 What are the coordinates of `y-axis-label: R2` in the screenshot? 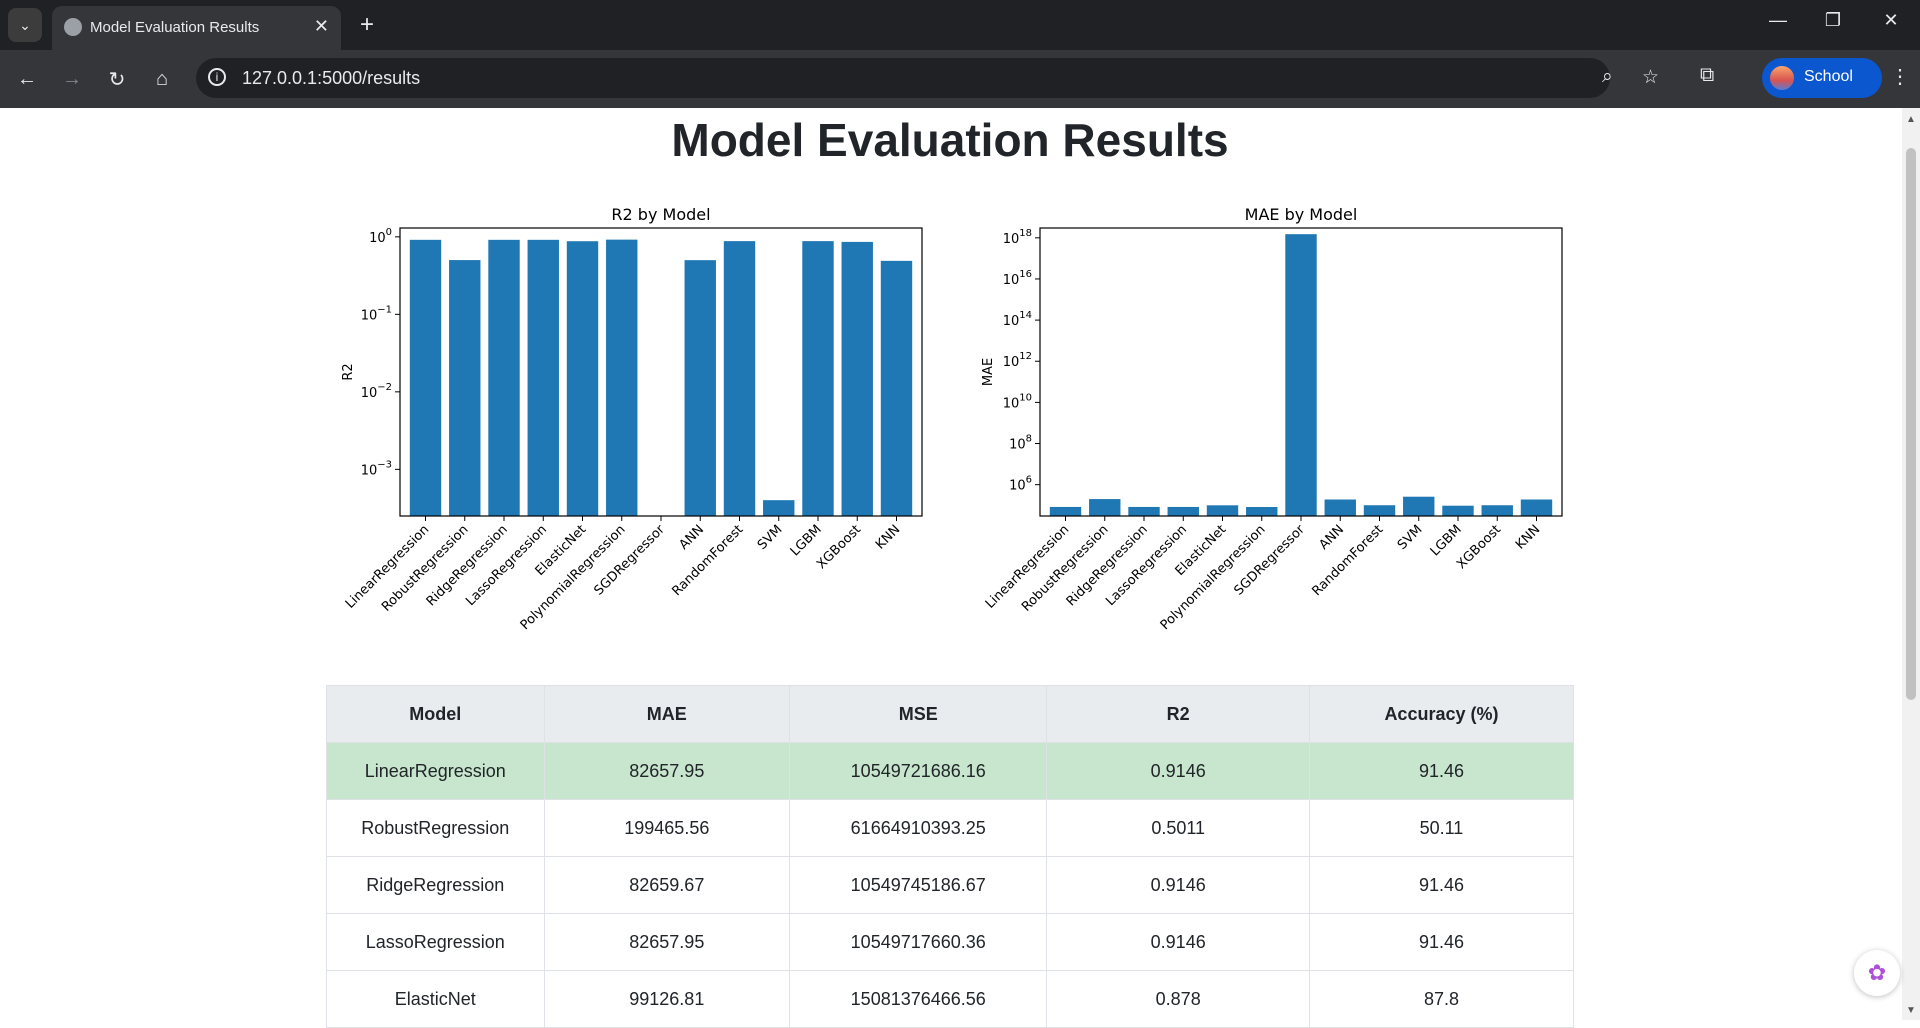 It's located at (348, 371).